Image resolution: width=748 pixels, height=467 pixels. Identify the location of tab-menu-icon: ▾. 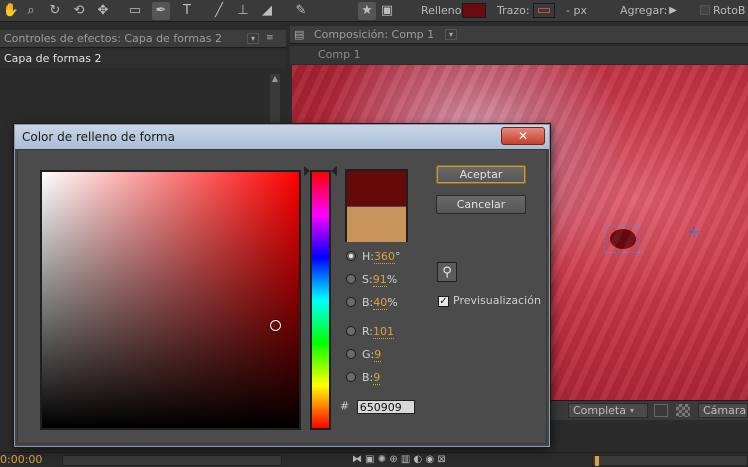
(253, 38).